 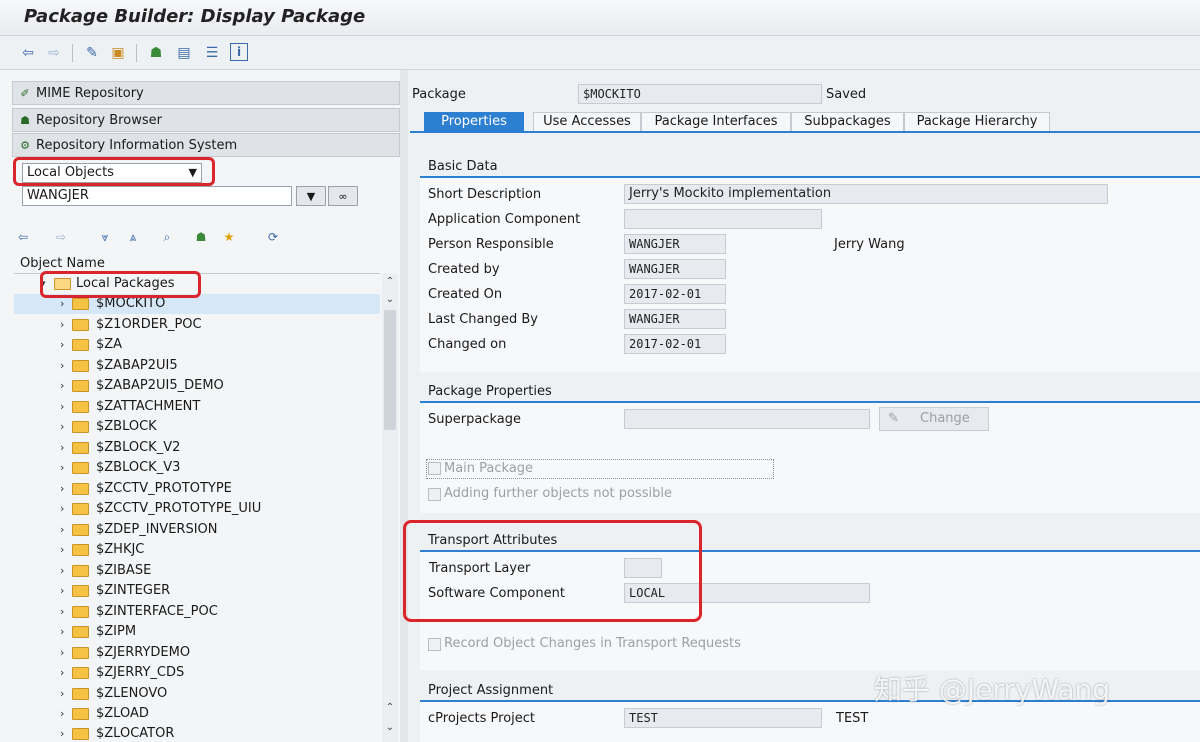 What do you see at coordinates (61, 237) in the screenshot?
I see `next-object-icon: ⇨` at bounding box center [61, 237].